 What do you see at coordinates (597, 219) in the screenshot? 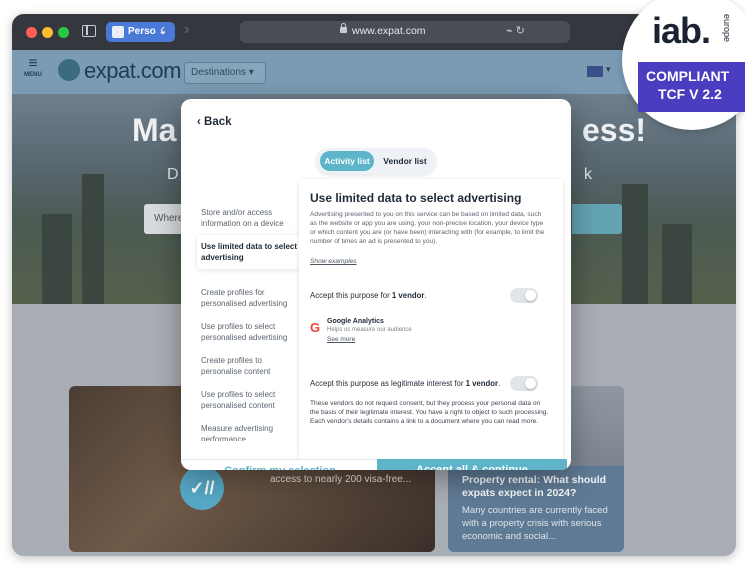
I see `hero-search-button` at bounding box center [597, 219].